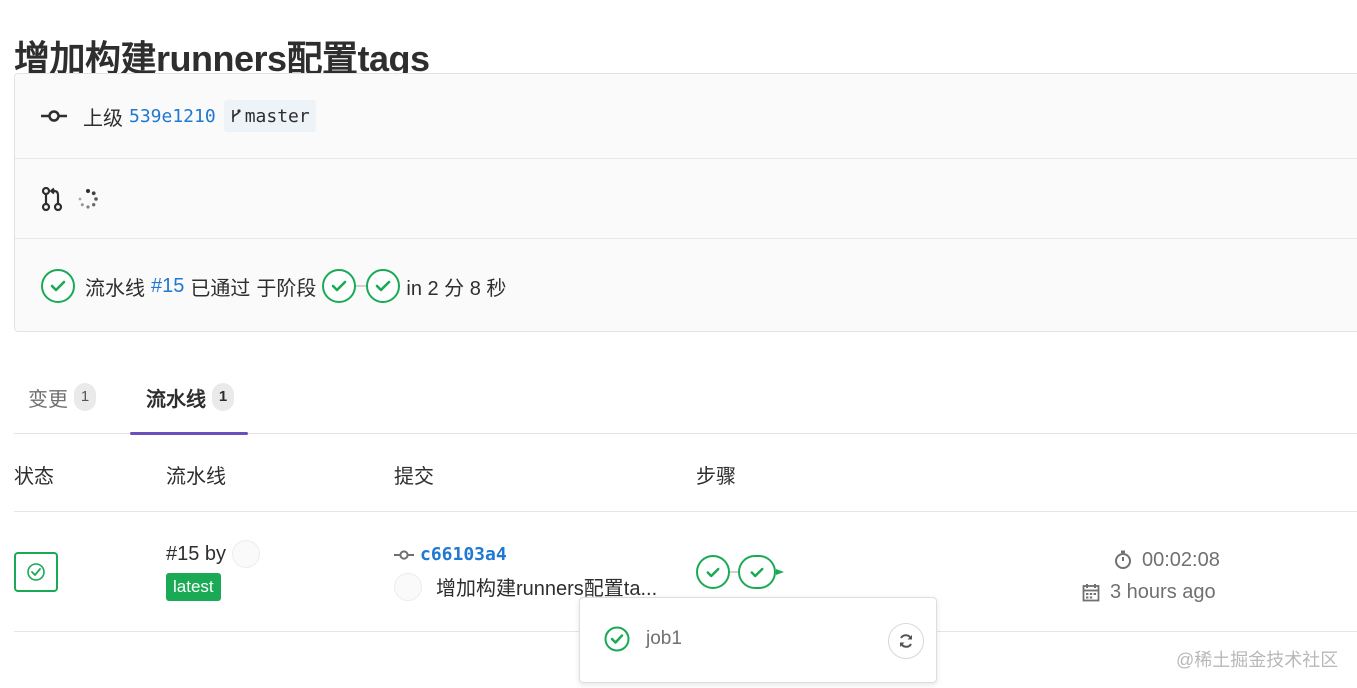  I want to click on merge-request-icon, so click(52, 198).